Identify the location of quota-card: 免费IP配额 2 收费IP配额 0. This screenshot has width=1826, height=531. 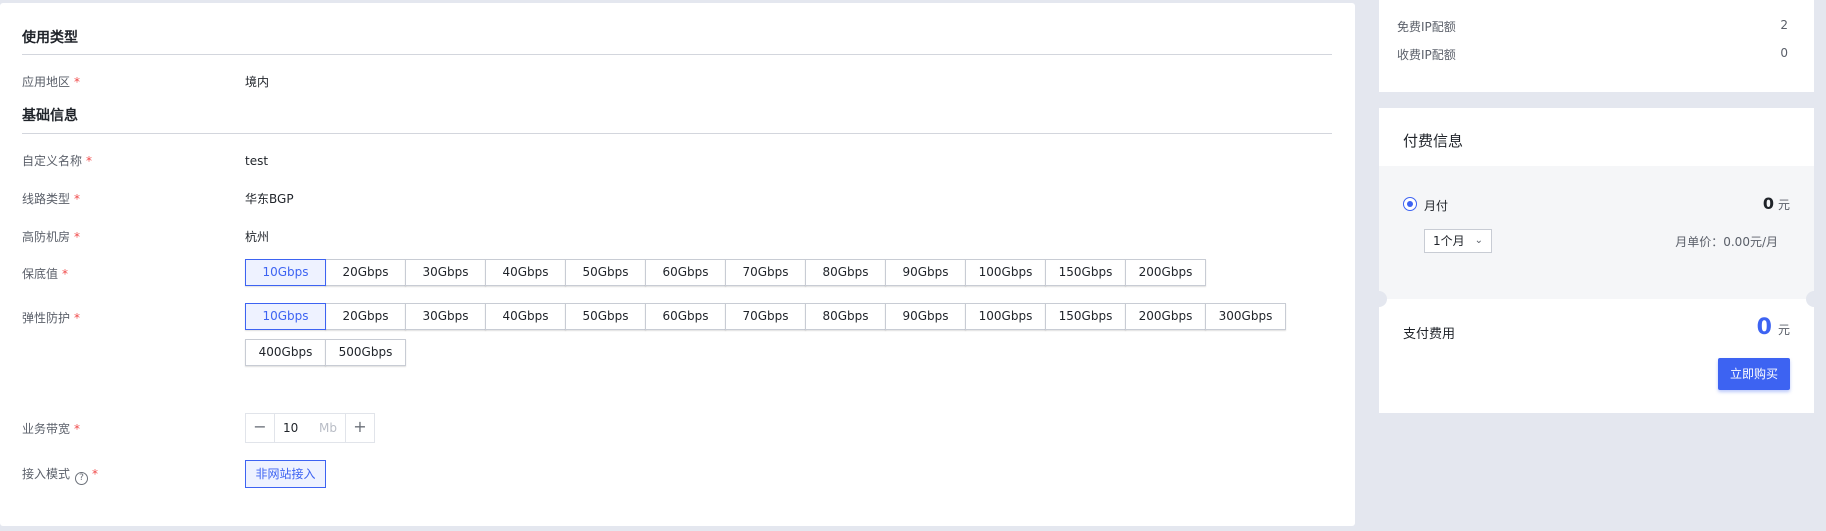
(1596, 46).